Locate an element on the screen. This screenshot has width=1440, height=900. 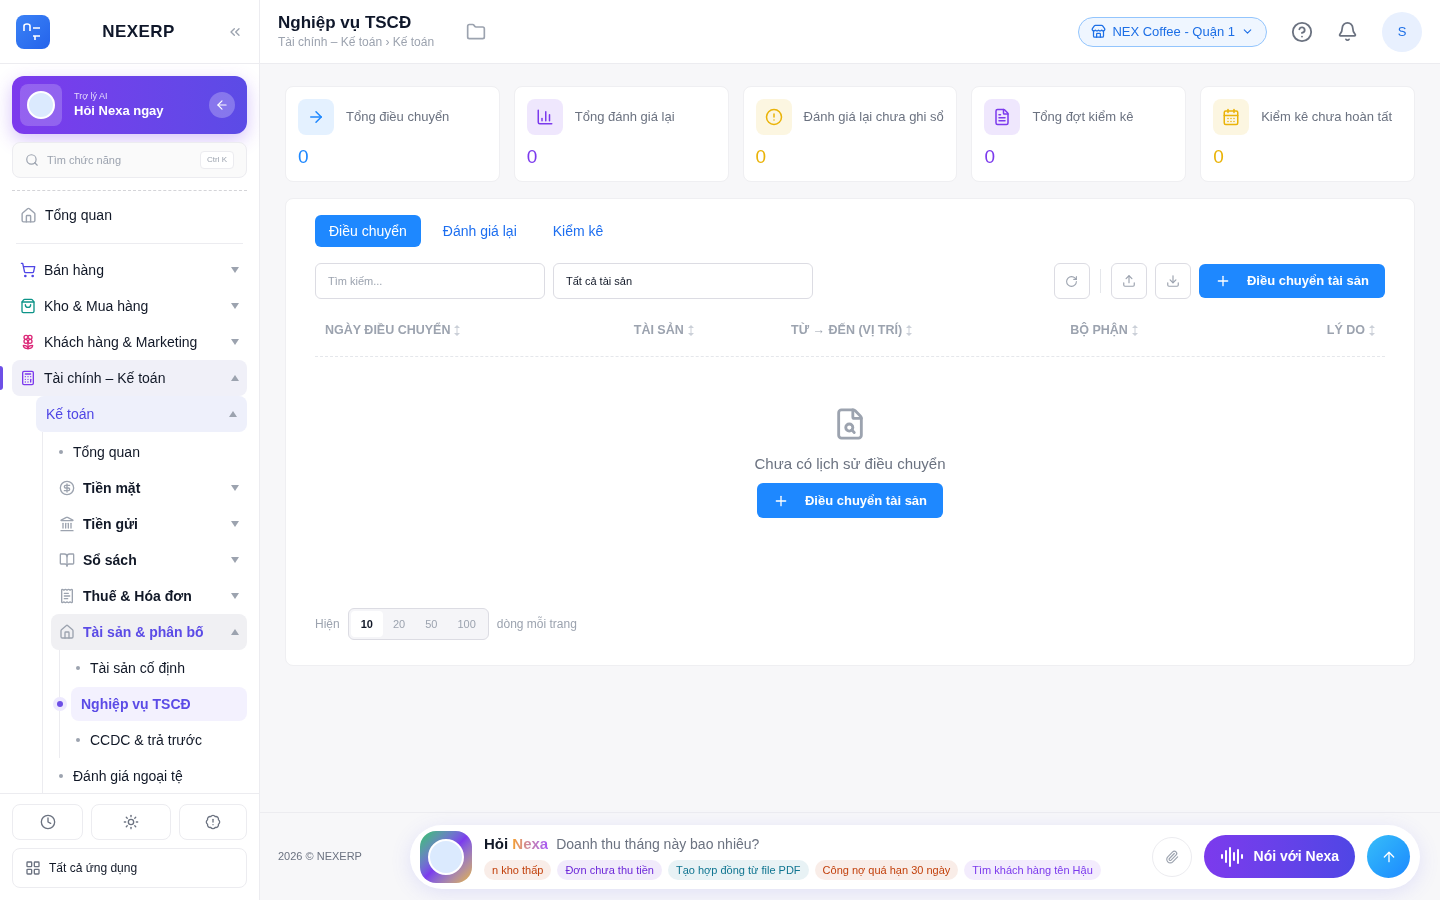
nav-subgroup: Thuế & Hóa đơn is located at coordinates (149, 596).